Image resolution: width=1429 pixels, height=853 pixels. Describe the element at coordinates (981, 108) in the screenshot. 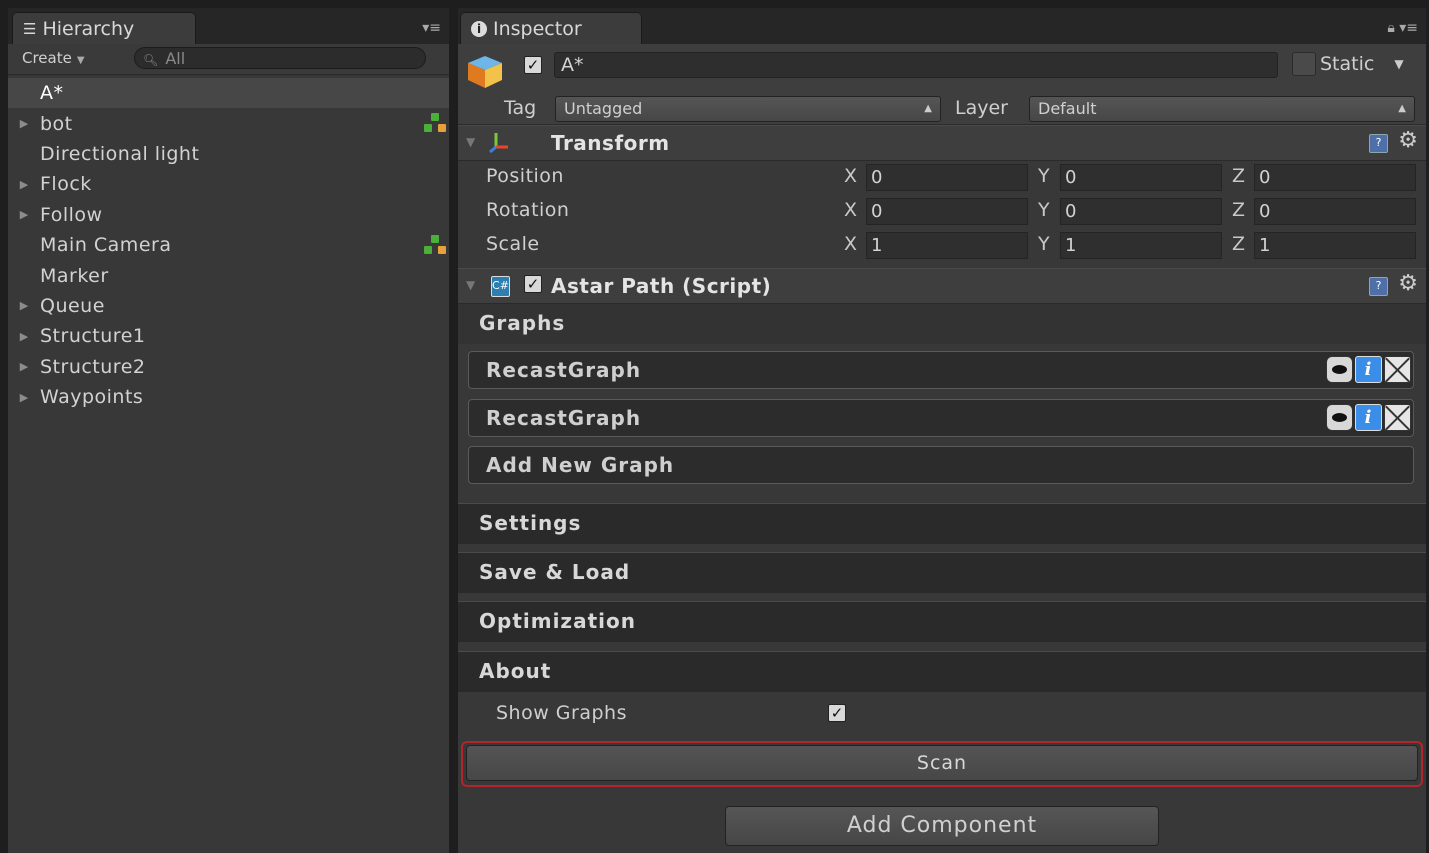

I see `layer-label: Layer` at that location.